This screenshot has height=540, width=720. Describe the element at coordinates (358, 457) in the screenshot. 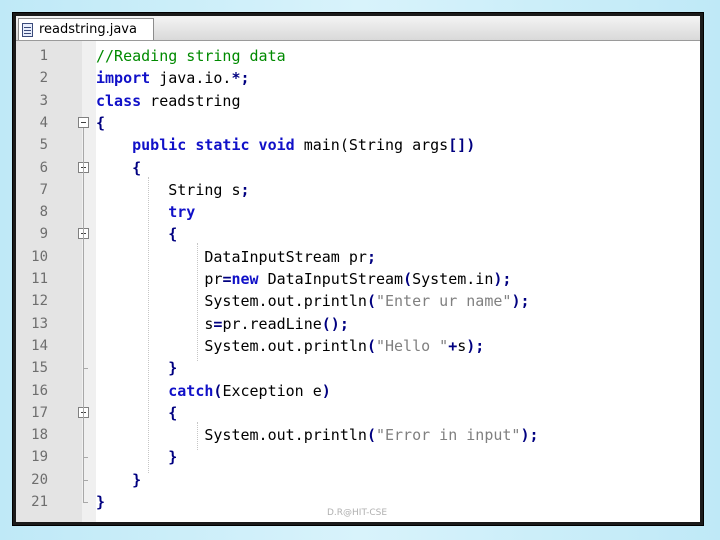

I see `code-line: 19 }` at that location.